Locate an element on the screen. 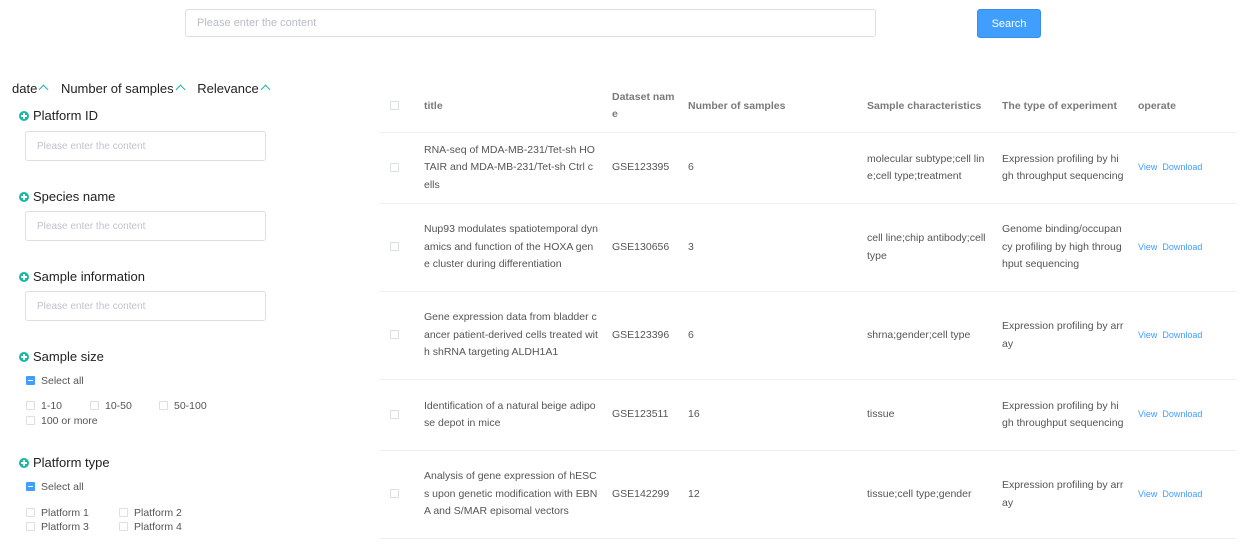  cell-samples: 12 is located at coordinates (777, 494).